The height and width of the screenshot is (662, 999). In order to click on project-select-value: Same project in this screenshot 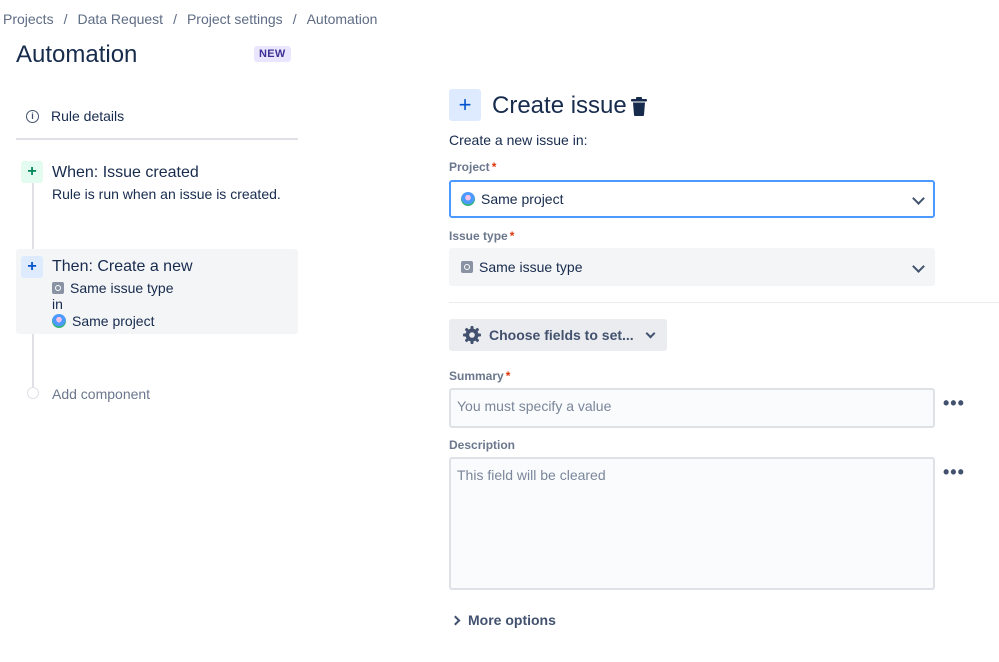, I will do `click(522, 199)`.